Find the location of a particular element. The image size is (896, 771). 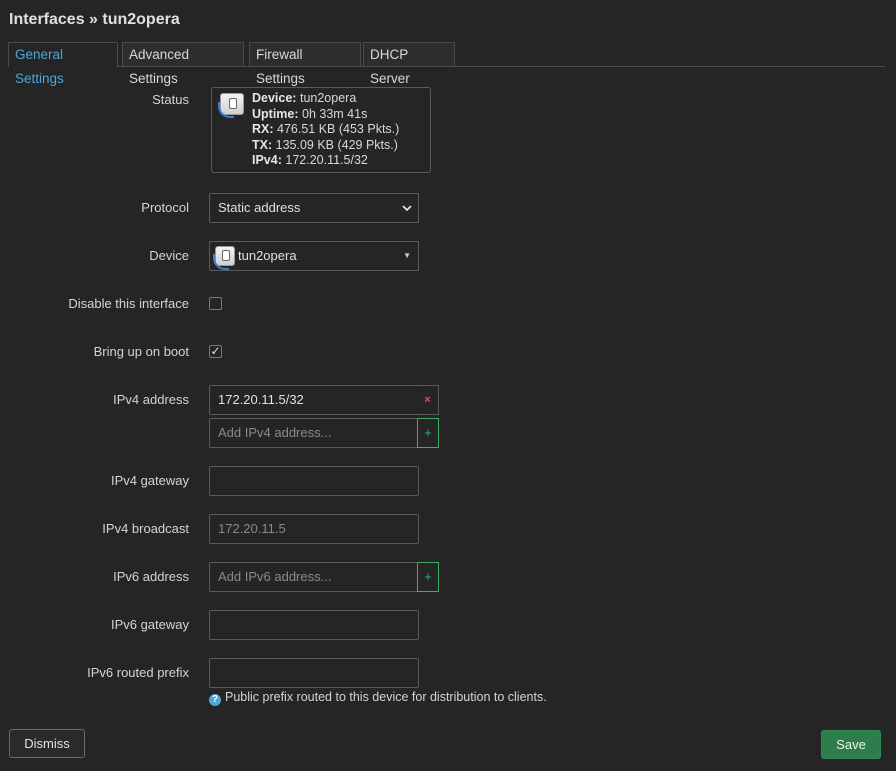

bring-up-on-boot-label: Bring up on boot is located at coordinates (141, 351).